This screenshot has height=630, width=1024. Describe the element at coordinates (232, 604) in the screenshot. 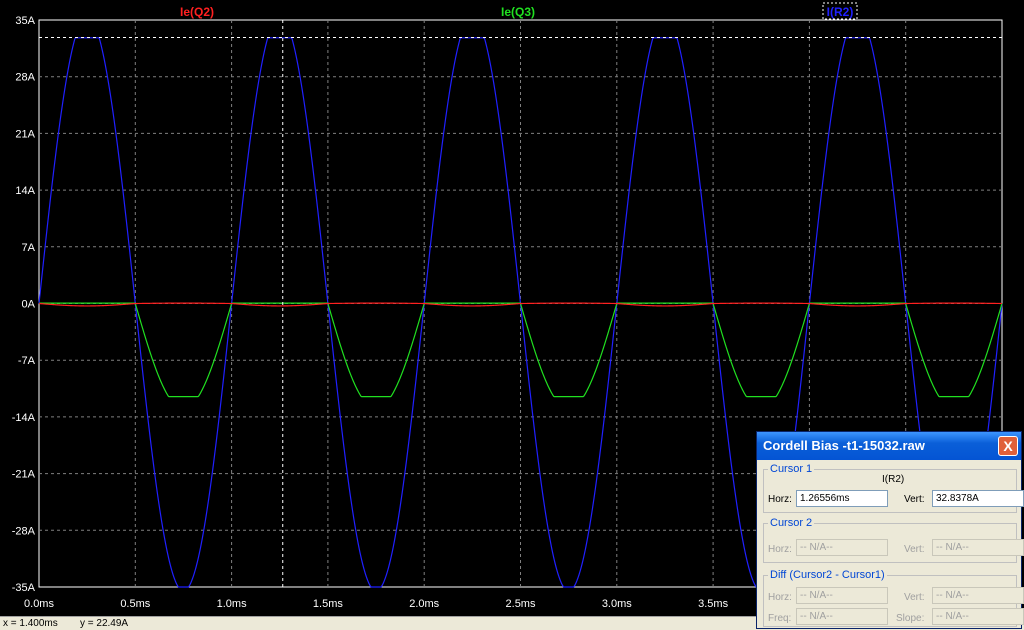

I see `x-tick-label: 1.0ms` at that location.